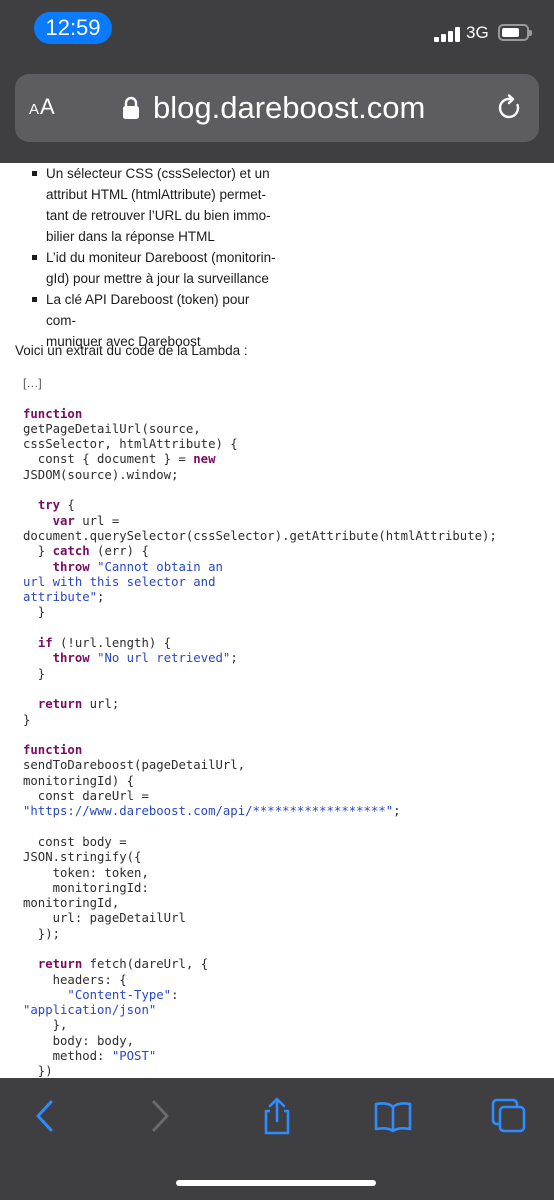 The height and width of the screenshot is (1200, 554). I want to click on code-line: body: body,, so click(288, 1041).